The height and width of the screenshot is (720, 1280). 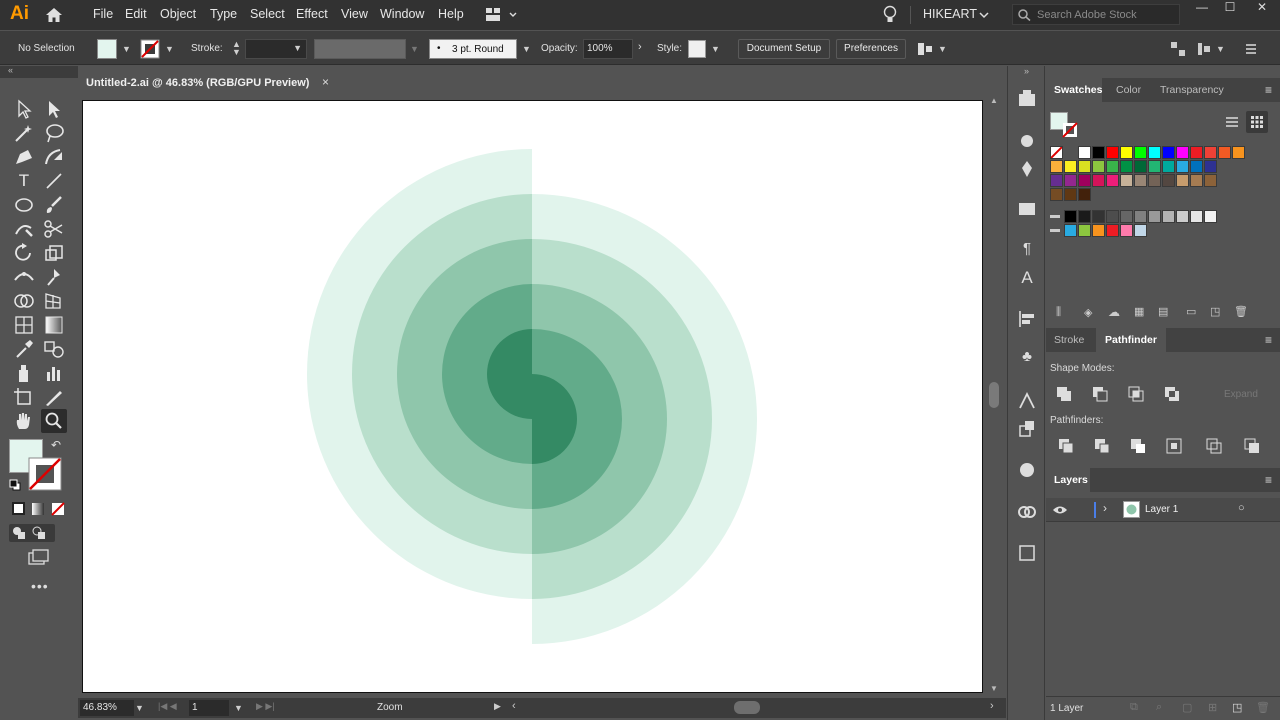 I want to click on tab-layers: Layers, so click(x=1071, y=480).